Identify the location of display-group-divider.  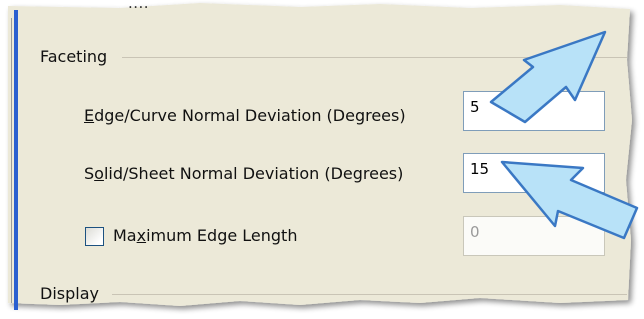
(369, 294).